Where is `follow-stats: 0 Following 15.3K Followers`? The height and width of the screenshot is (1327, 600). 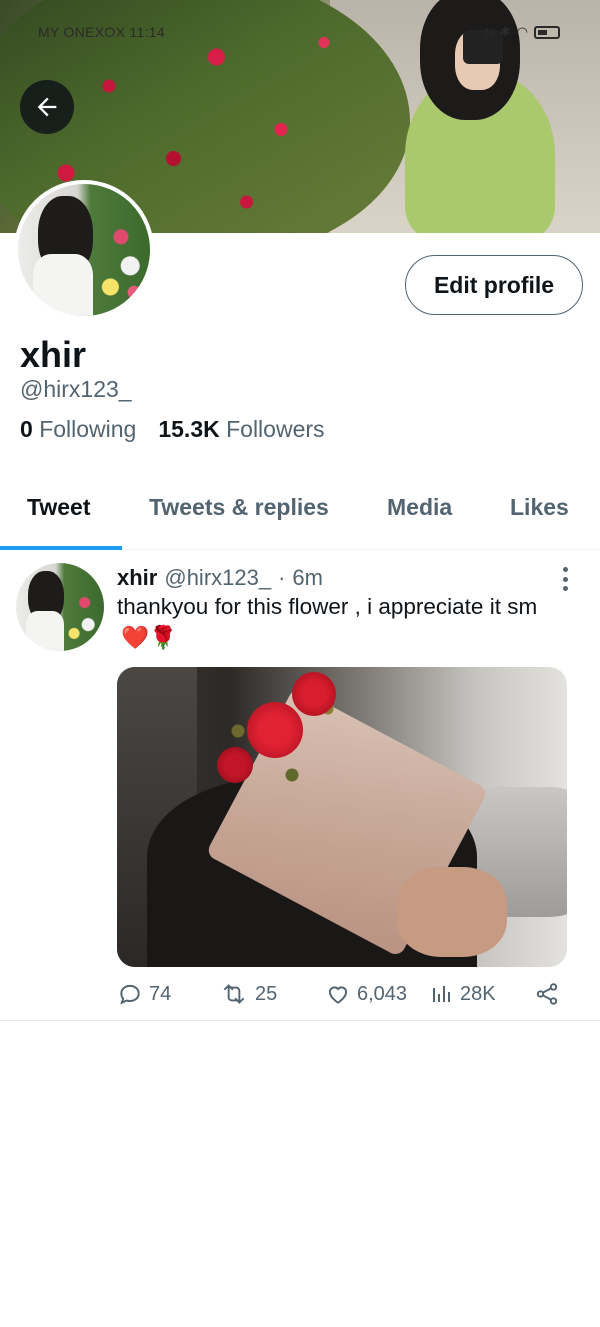
follow-stats: 0 Following 15.3K Followers is located at coordinates (172, 429).